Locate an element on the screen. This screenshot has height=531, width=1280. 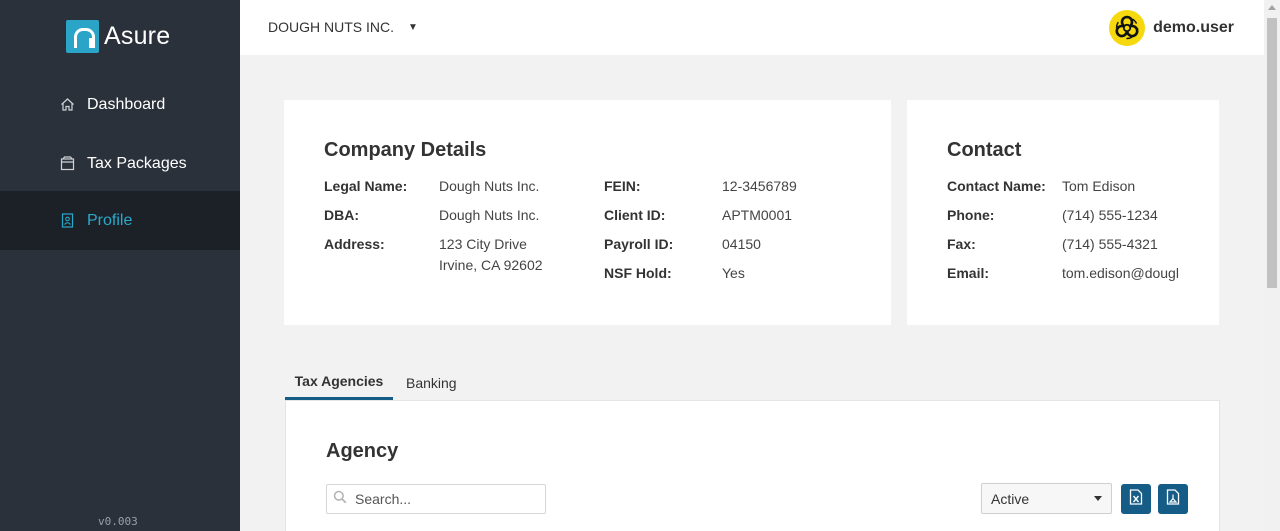
sidebar-item-label: Dashboard is located at coordinates (126, 104).